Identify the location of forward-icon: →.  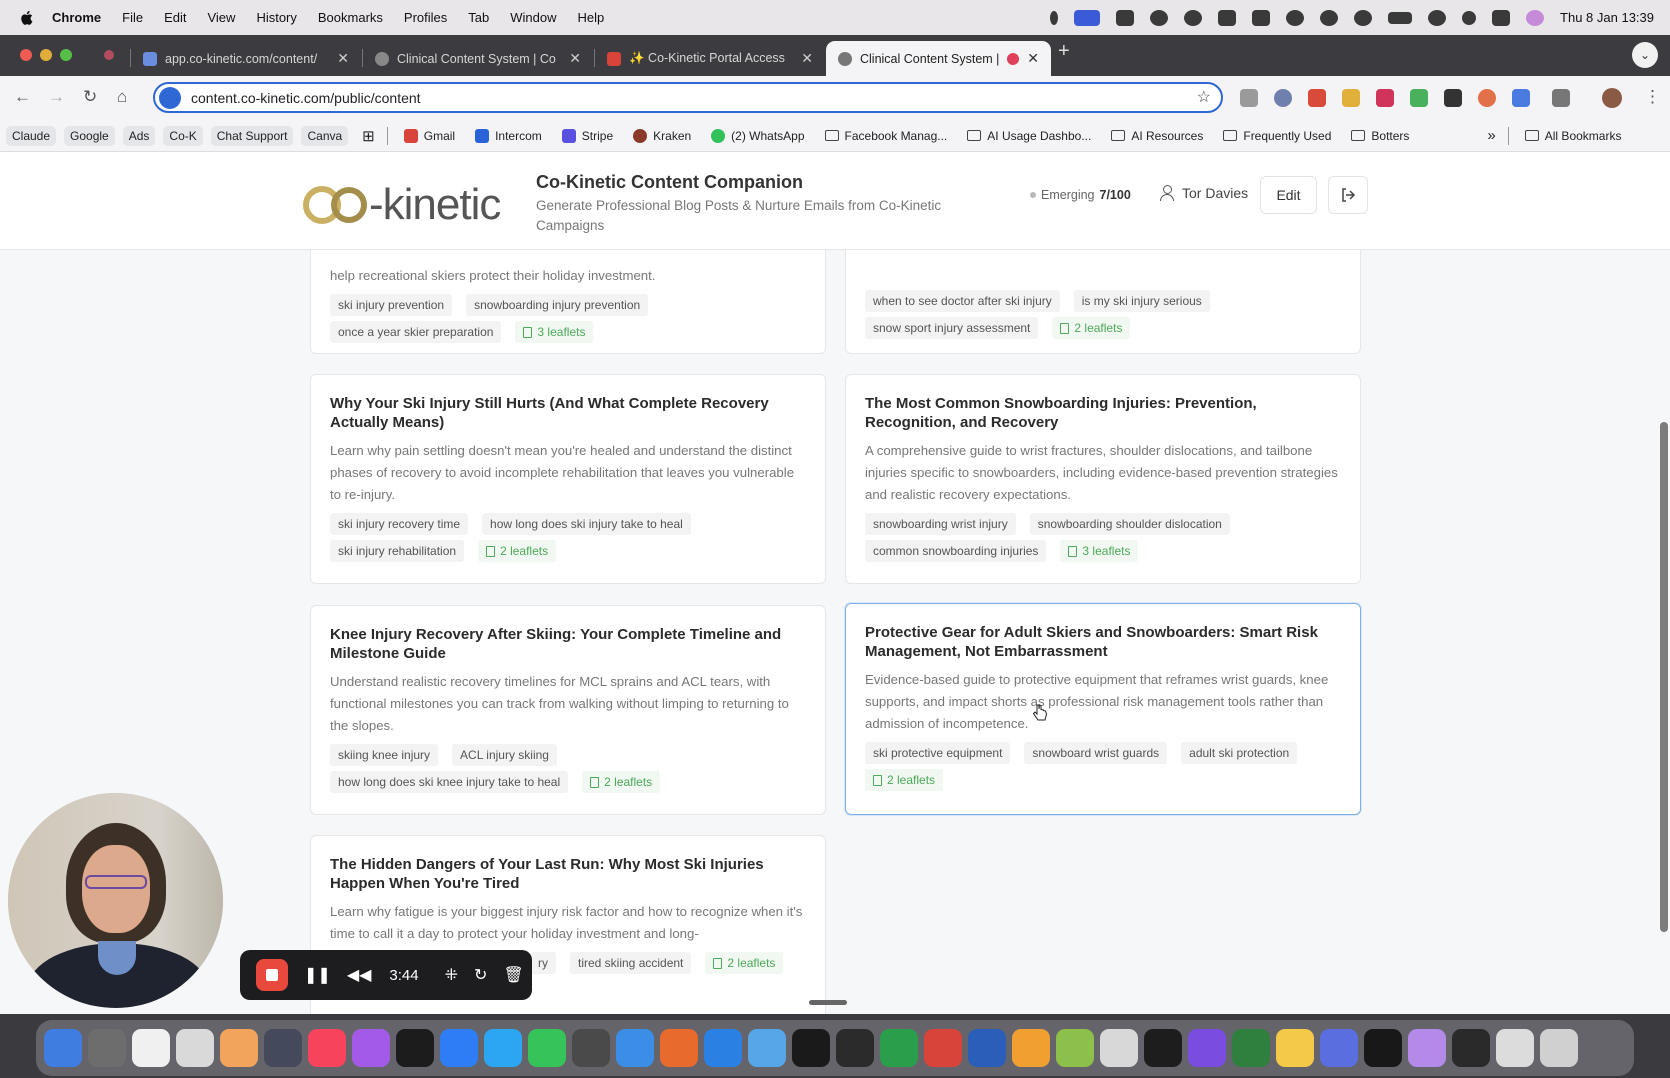
(56, 97).